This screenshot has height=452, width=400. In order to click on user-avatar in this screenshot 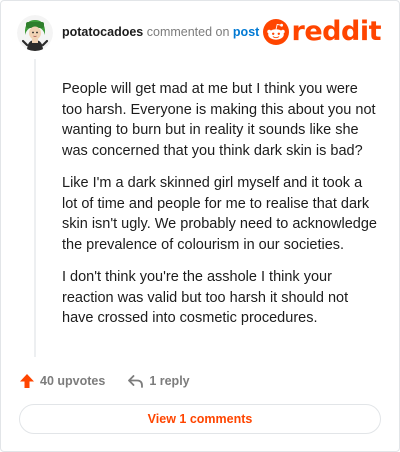, I will do `click(35, 33)`.